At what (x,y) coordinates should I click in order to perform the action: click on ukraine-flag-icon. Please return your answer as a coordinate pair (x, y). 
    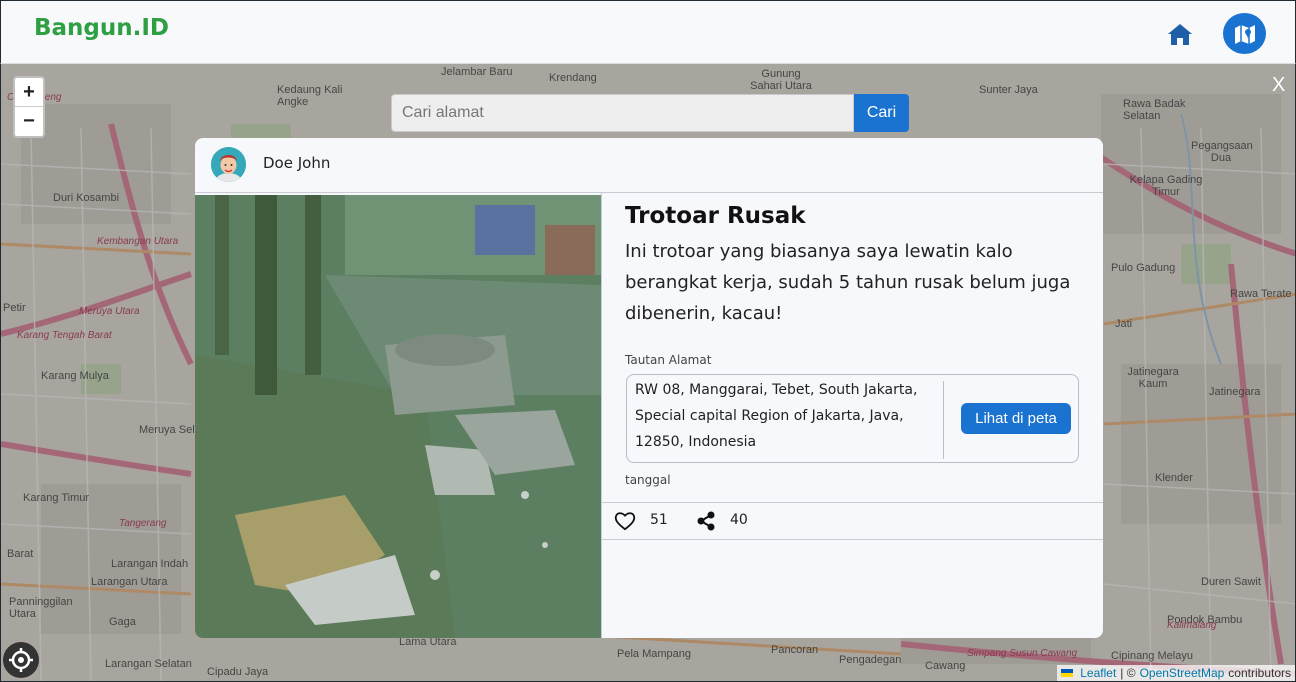
    Looking at the image, I should click on (1067, 673).